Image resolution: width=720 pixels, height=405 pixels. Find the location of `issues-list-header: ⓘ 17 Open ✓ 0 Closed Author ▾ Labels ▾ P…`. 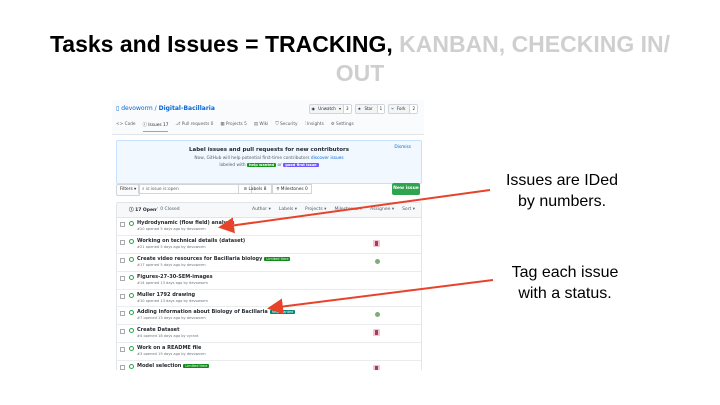

issues-list-header: ⓘ 17 Open ✓ 0 Closed Author ▾ Labels ▾ P… is located at coordinates (269, 210).